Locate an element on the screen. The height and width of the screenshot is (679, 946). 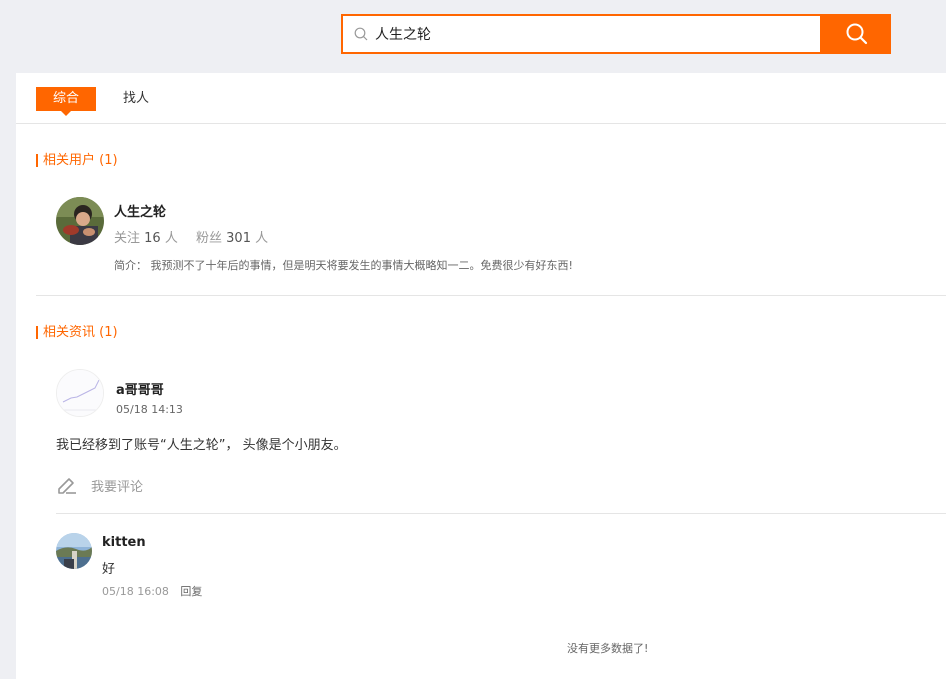
search-input is located at coordinates (585, 34).